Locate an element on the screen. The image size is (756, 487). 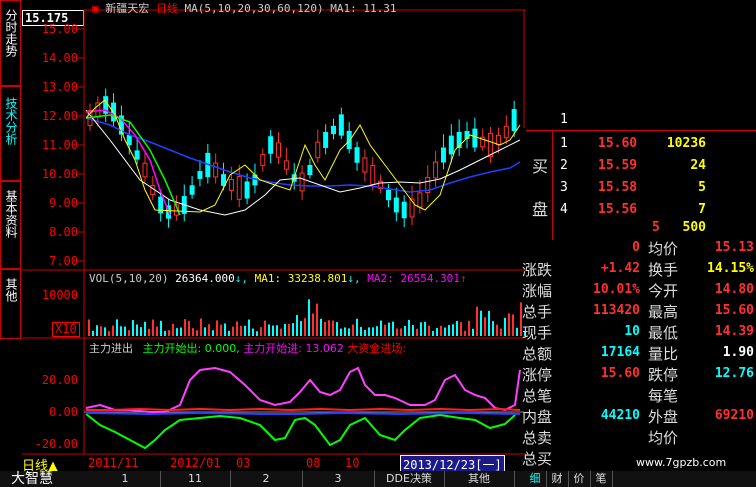
order-price: 15.58 is located at coordinates (618, 187).